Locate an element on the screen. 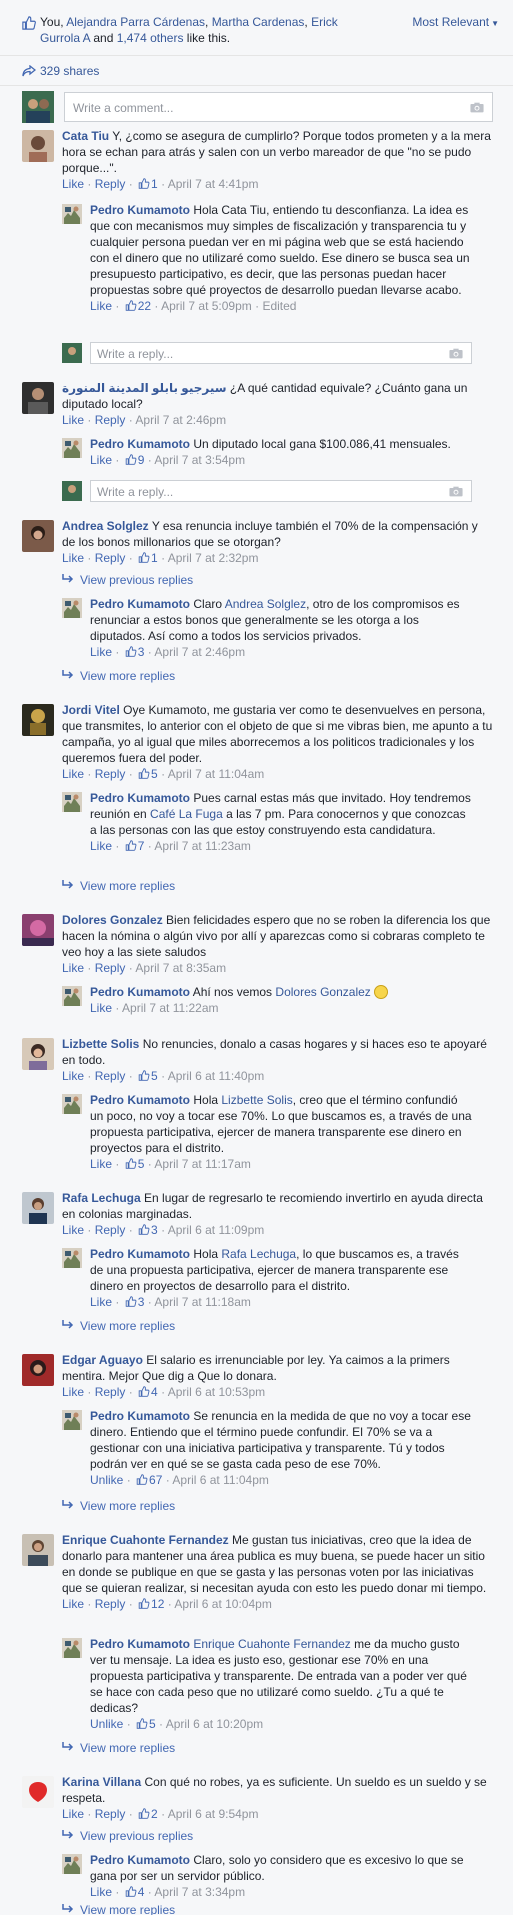 Image resolution: width=513 pixels, height=1915 pixels. like-count: 22 is located at coordinates (144, 306).